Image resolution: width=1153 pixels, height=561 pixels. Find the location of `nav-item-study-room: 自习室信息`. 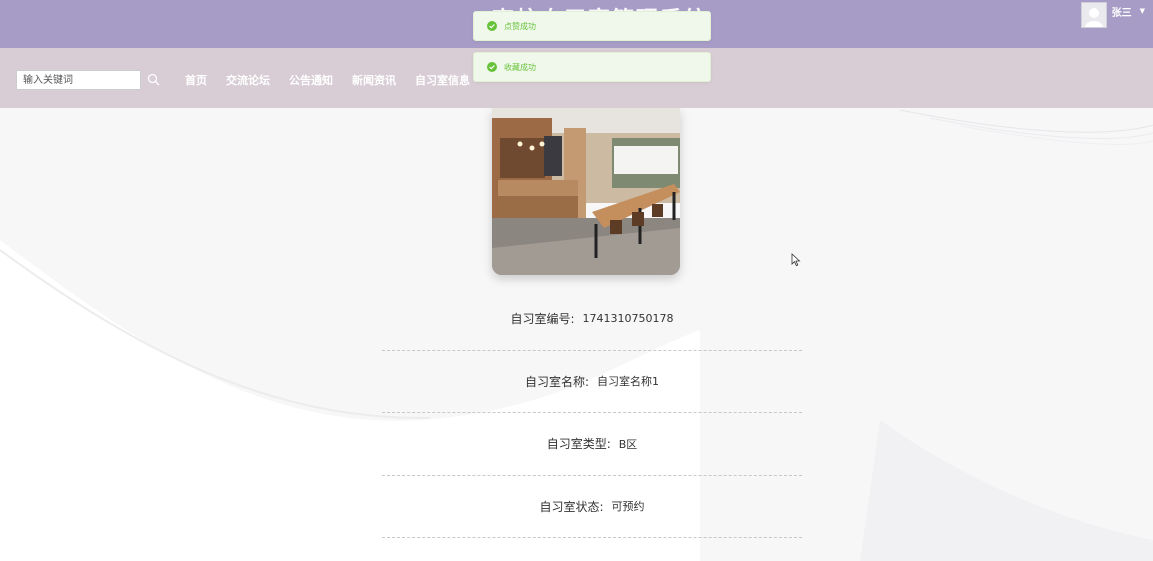

nav-item-study-room: 自习室信息 is located at coordinates (442, 80).